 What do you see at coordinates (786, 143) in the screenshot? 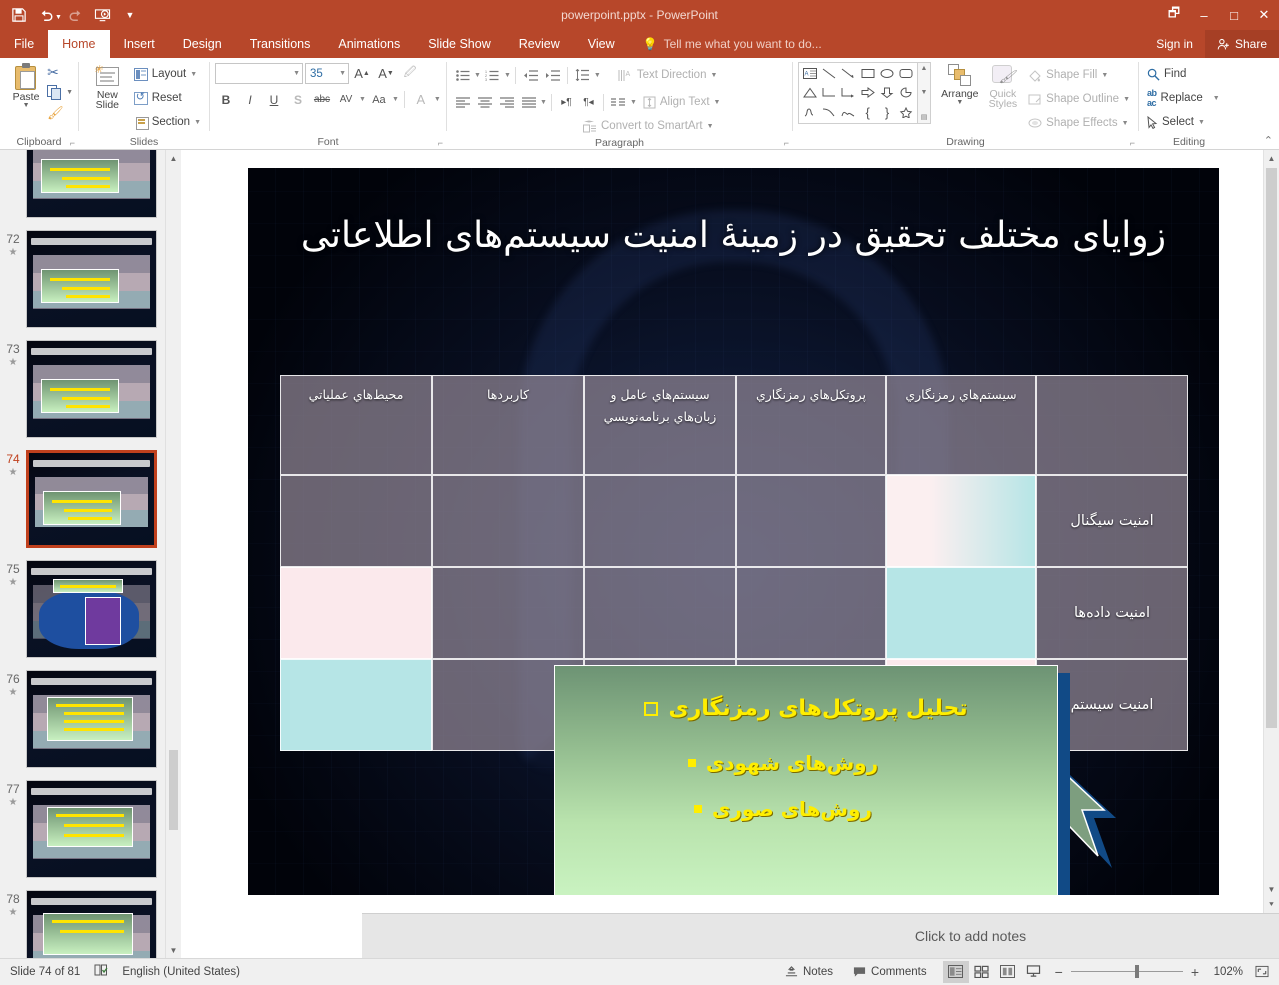
I see `paragraph-dialog-launcher-icon: ⌐` at bounding box center [786, 143].